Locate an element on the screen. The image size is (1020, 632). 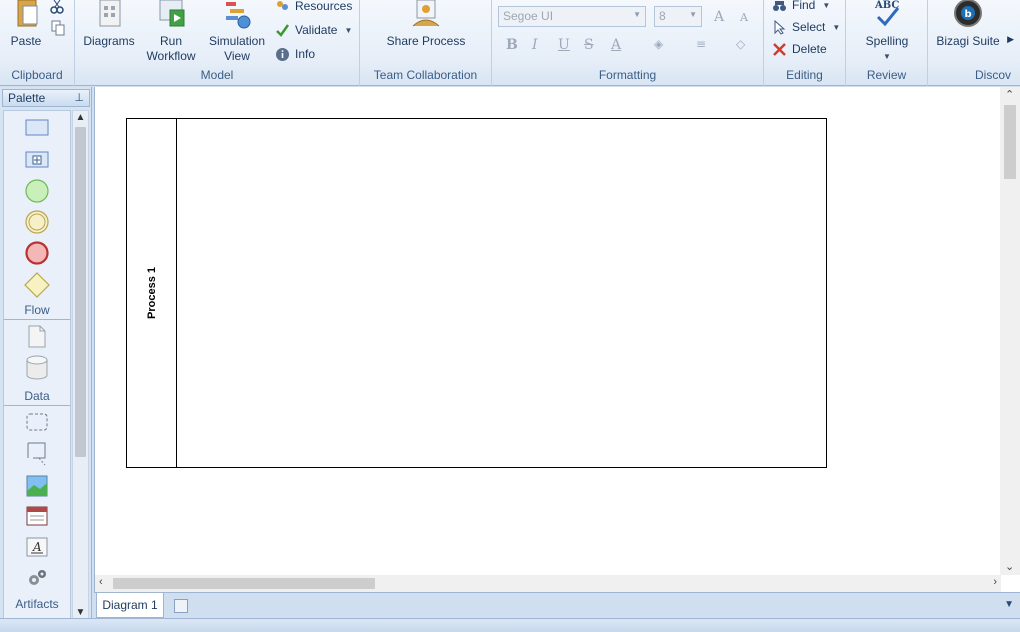
delete-button: Delete is located at coordinates (799, 49).